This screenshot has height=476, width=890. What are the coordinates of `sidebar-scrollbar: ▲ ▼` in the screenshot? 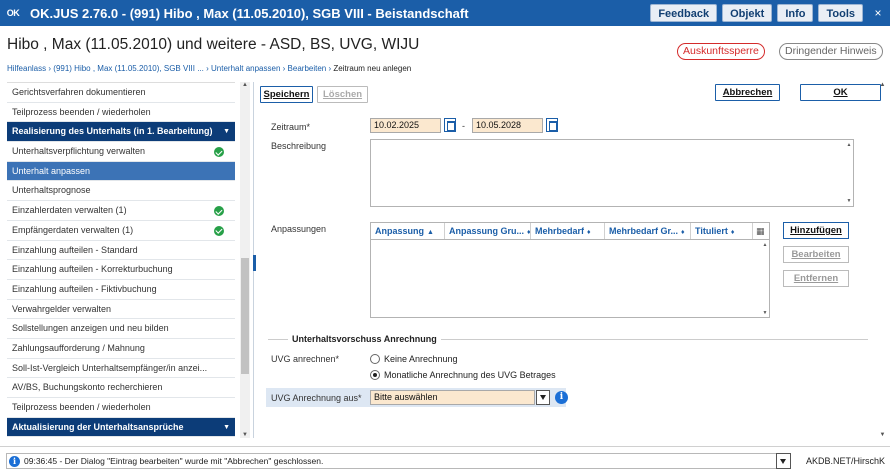 It's located at (245, 260).